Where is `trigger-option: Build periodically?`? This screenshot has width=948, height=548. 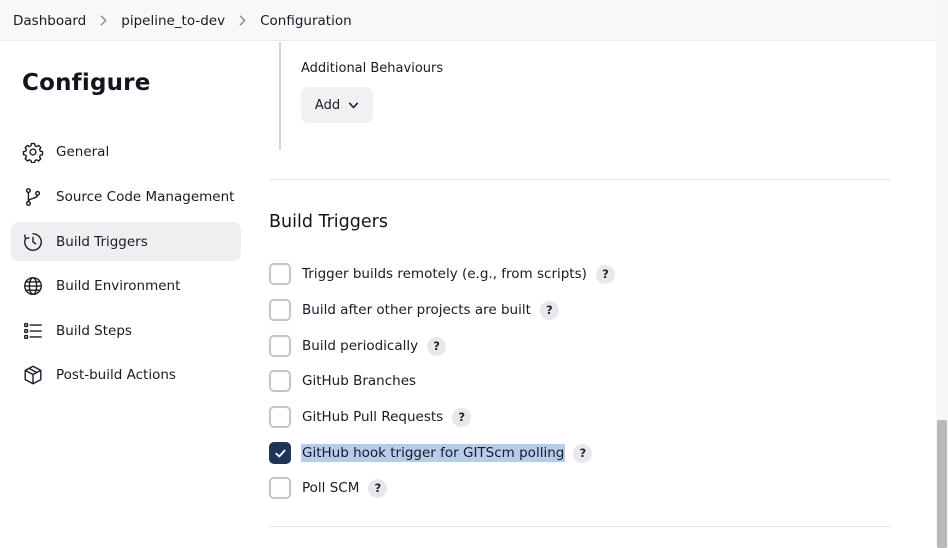
trigger-option: Build periodically? is located at coordinates (358, 346).